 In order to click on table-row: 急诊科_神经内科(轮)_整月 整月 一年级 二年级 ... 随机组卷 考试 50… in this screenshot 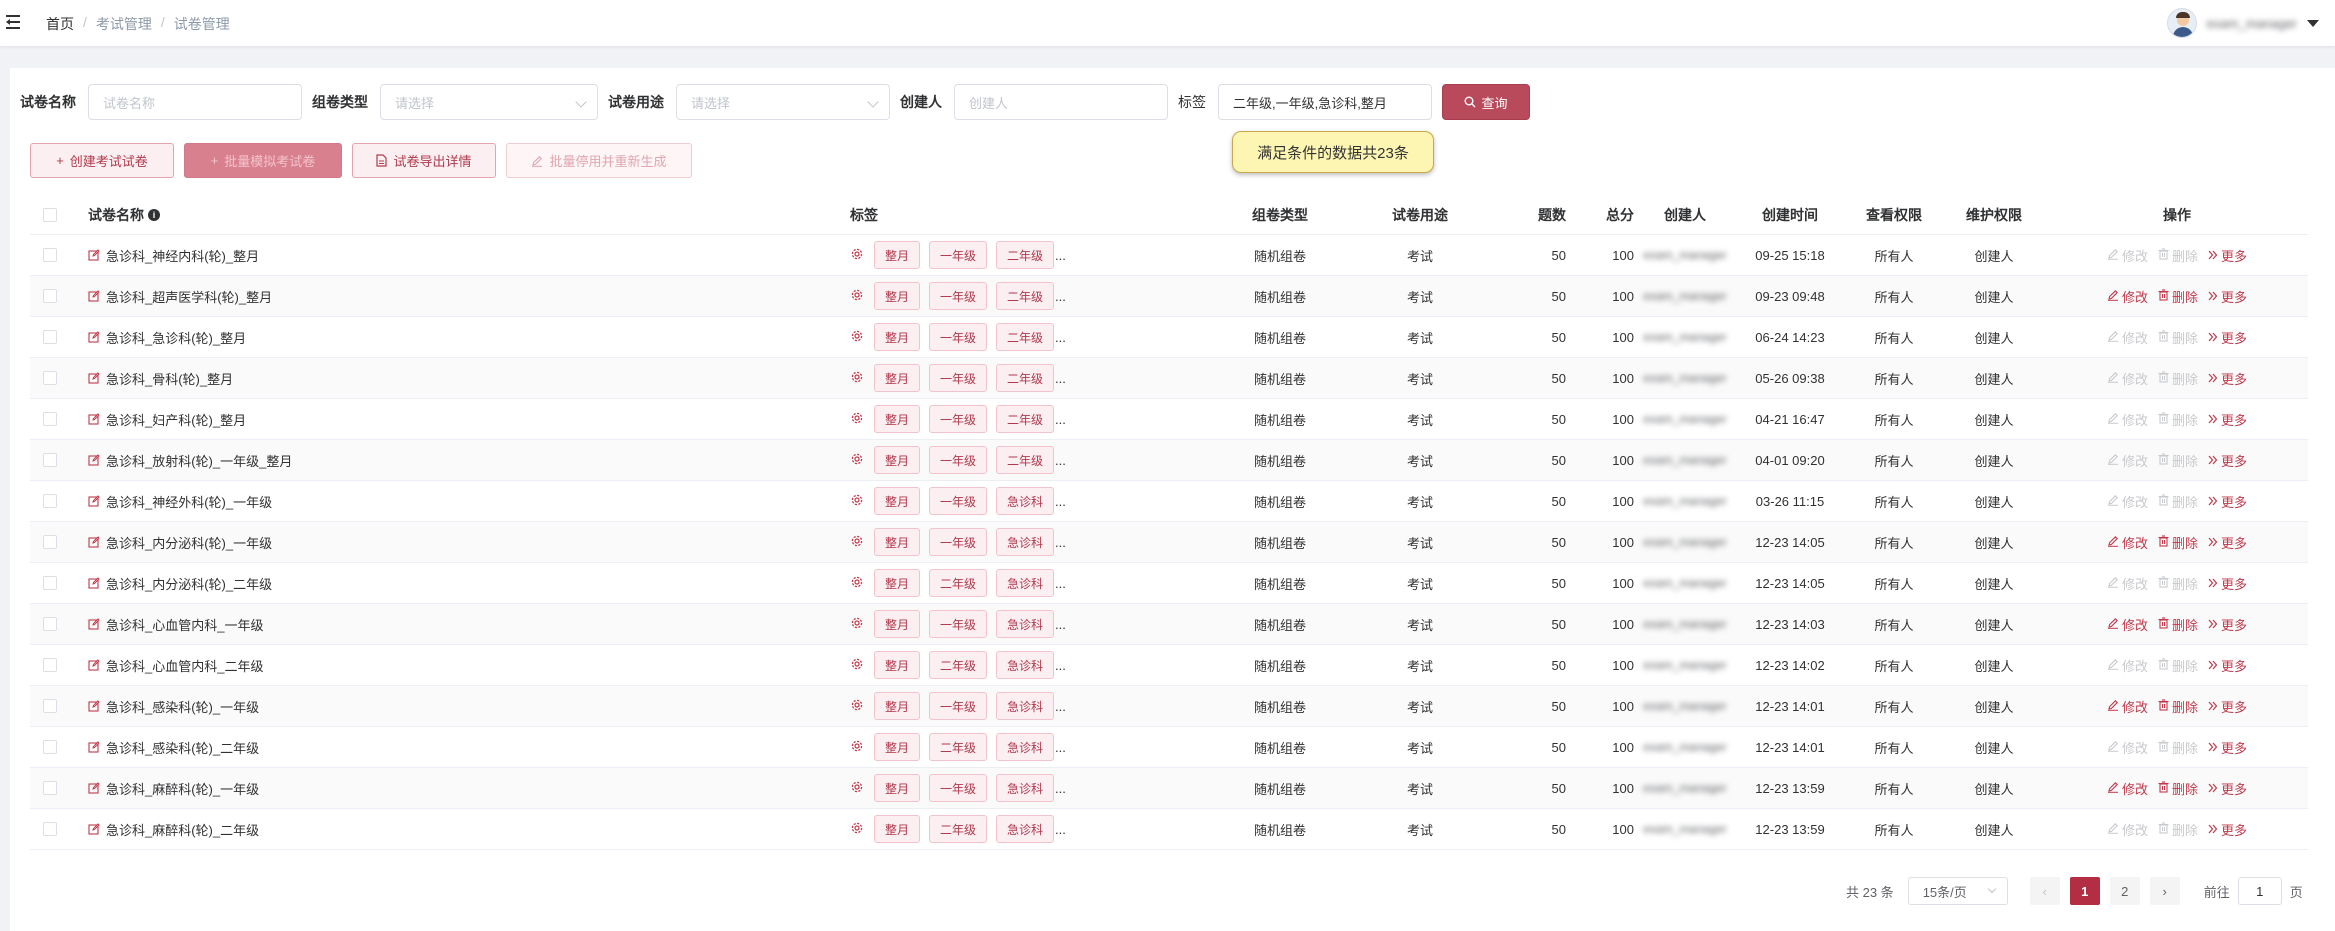, I will do `click(1169, 255)`.